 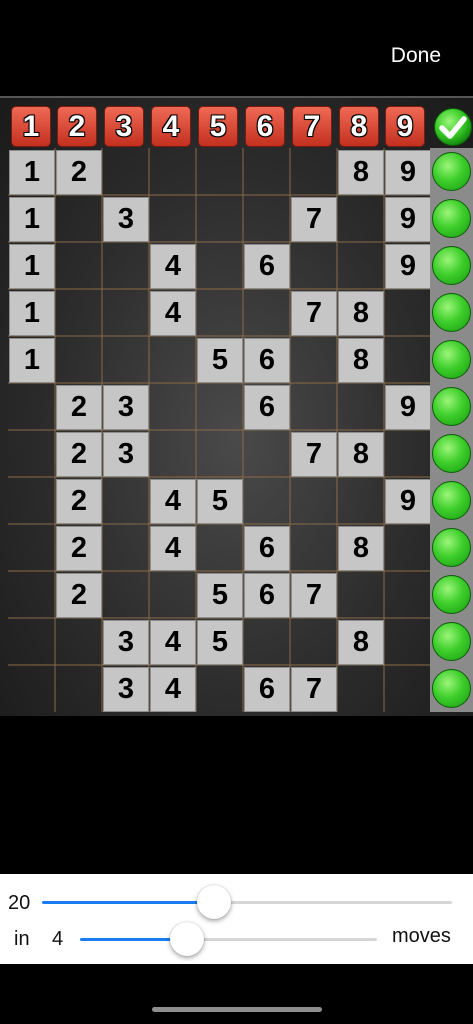 What do you see at coordinates (171, 126) in the screenshot?
I see `column-header-4: 4` at bounding box center [171, 126].